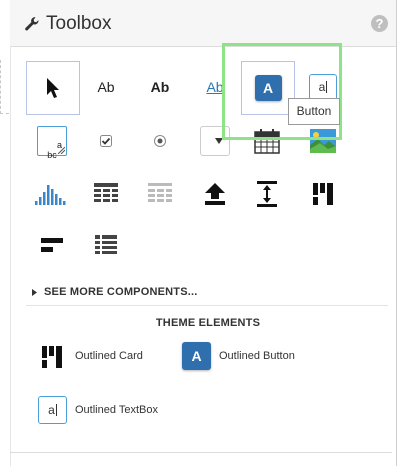 The width and height of the screenshot is (402, 466). I want to click on bold-label-tool-text: Ab, so click(160, 87).